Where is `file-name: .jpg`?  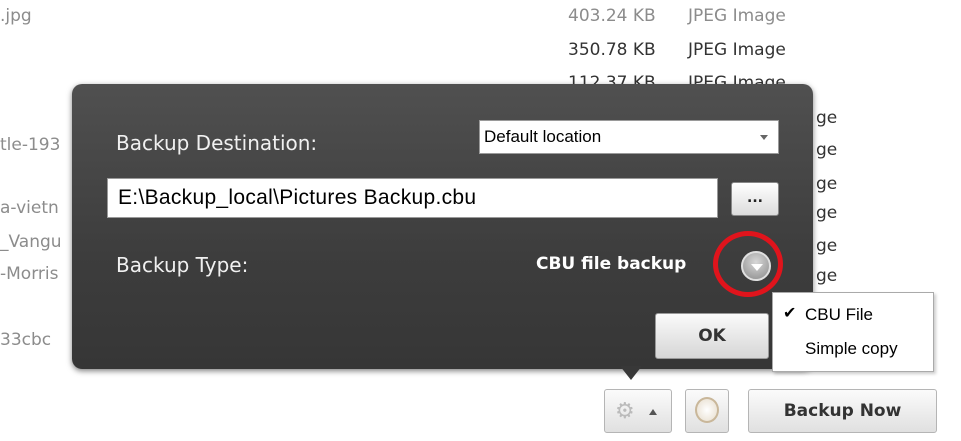 file-name: .jpg is located at coordinates (16, 16).